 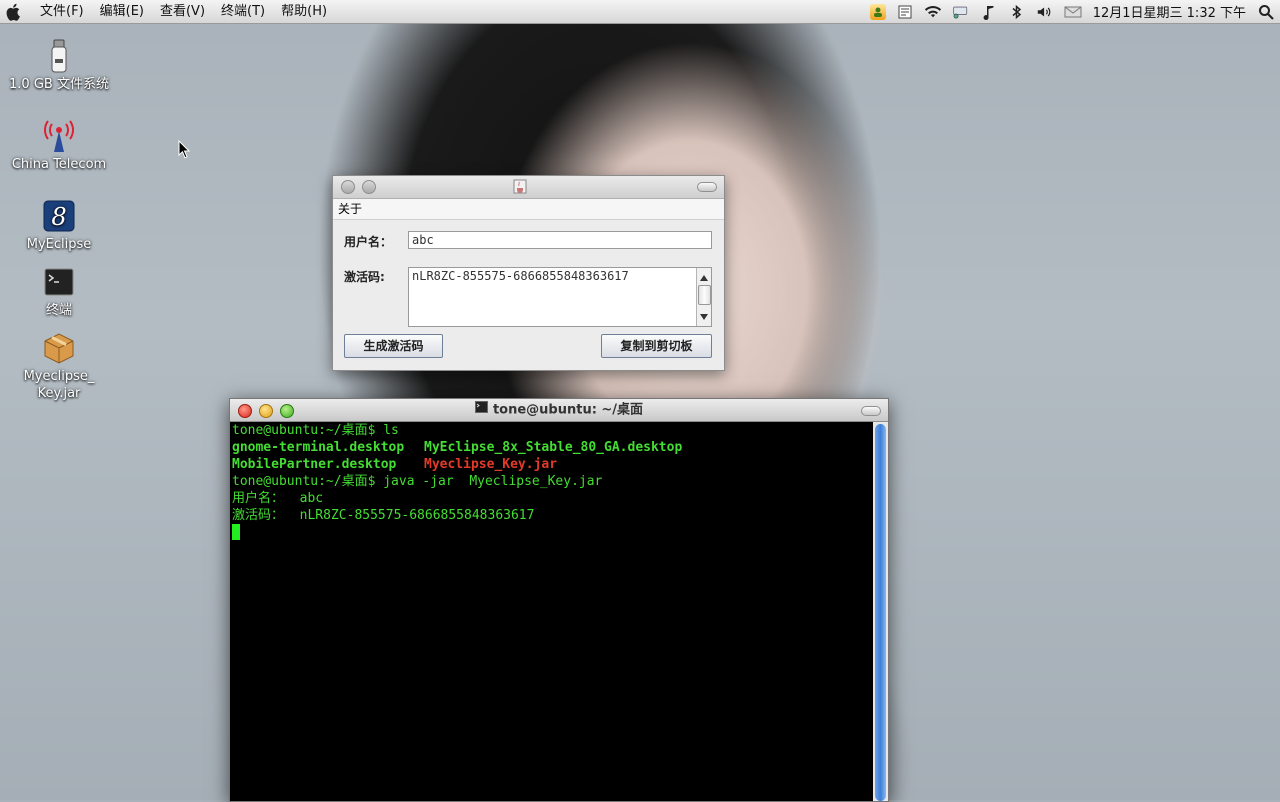 I want to click on notes-icon, so click(x=905, y=12).